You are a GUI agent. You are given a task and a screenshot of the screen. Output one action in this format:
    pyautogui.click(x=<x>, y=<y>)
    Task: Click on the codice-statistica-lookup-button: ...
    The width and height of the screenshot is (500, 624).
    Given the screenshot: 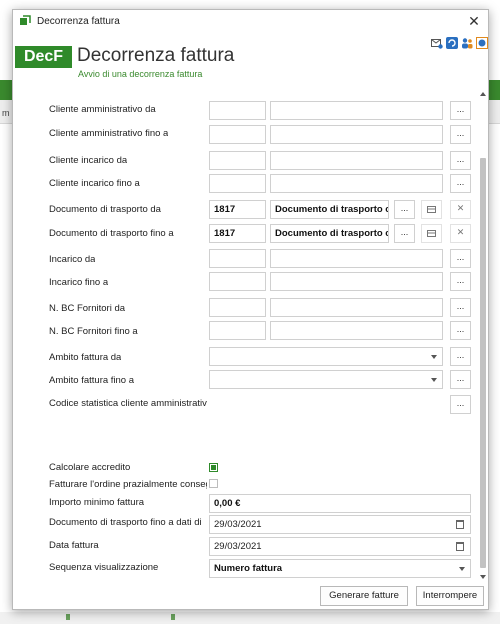 What is the action you would take?
    pyautogui.click(x=460, y=404)
    